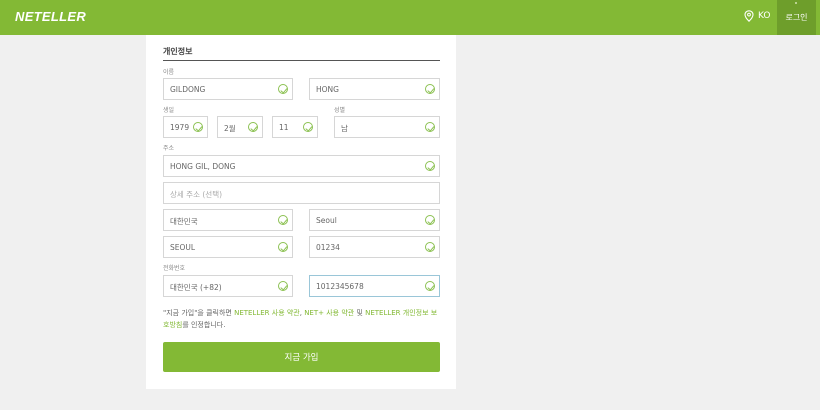  What do you see at coordinates (228, 286) in the screenshot?
I see `phone-country-select: 대한민국 (+82)` at bounding box center [228, 286].